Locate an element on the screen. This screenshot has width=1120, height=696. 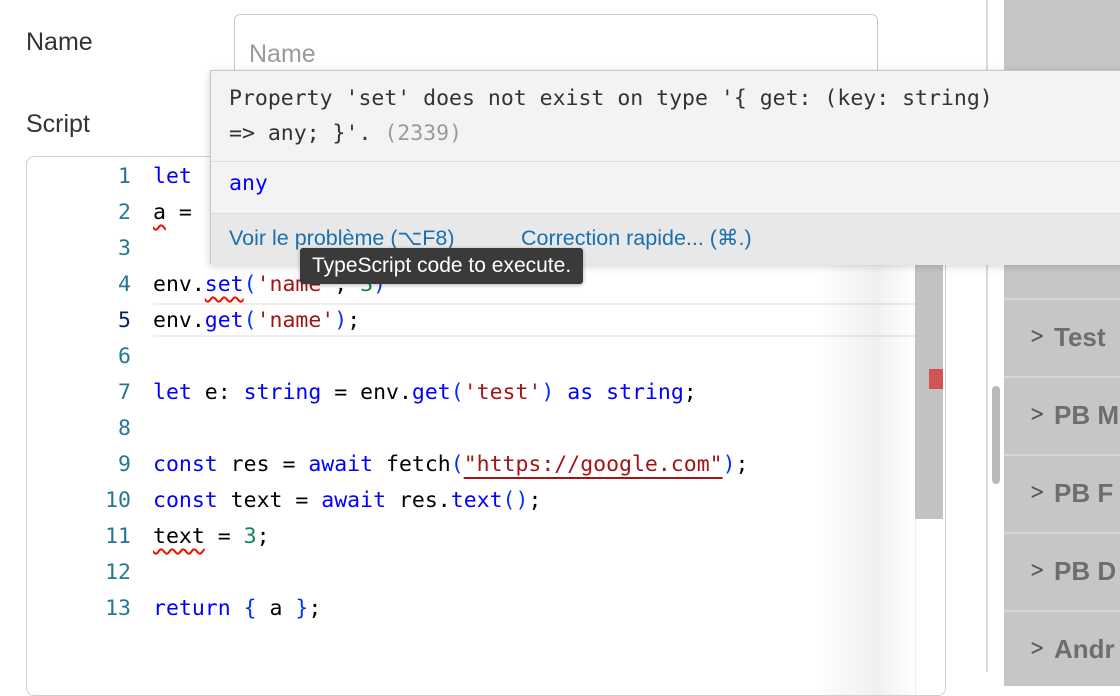
line-number: 1 is located at coordinates (124, 176).